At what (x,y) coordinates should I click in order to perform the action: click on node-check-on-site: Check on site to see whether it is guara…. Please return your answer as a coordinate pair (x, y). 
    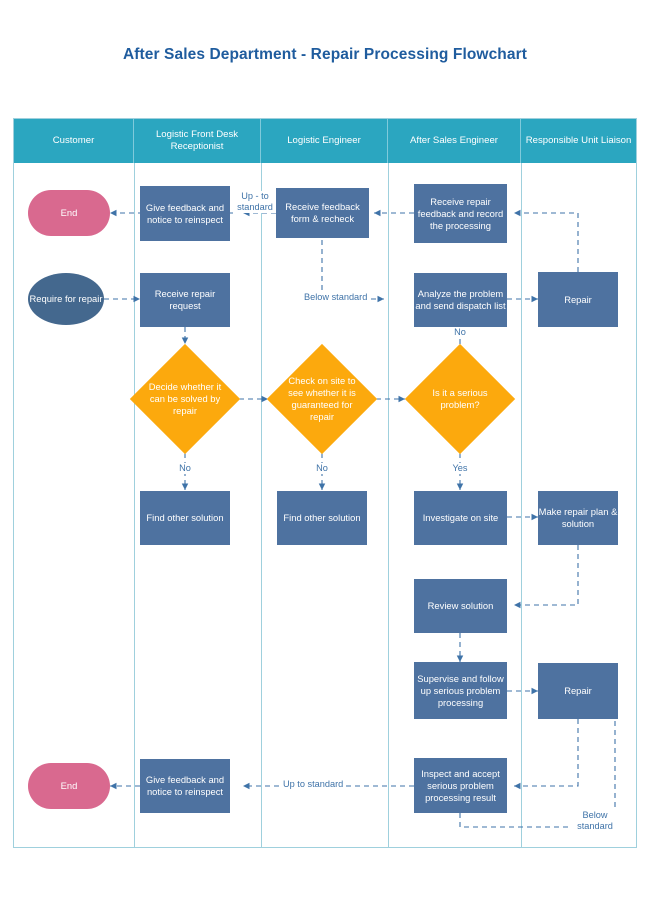
    Looking at the image, I should click on (322, 399).